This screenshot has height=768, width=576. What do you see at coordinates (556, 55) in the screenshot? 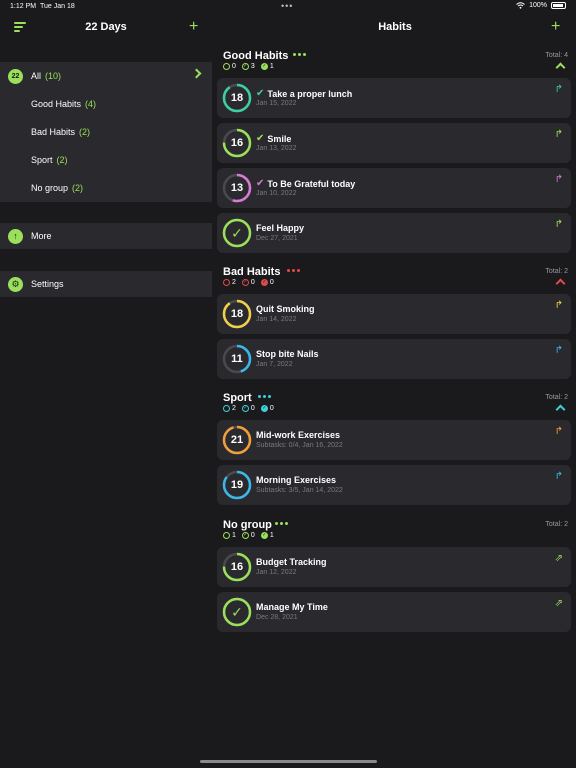
I see `group-total: Total: 4` at bounding box center [556, 55].